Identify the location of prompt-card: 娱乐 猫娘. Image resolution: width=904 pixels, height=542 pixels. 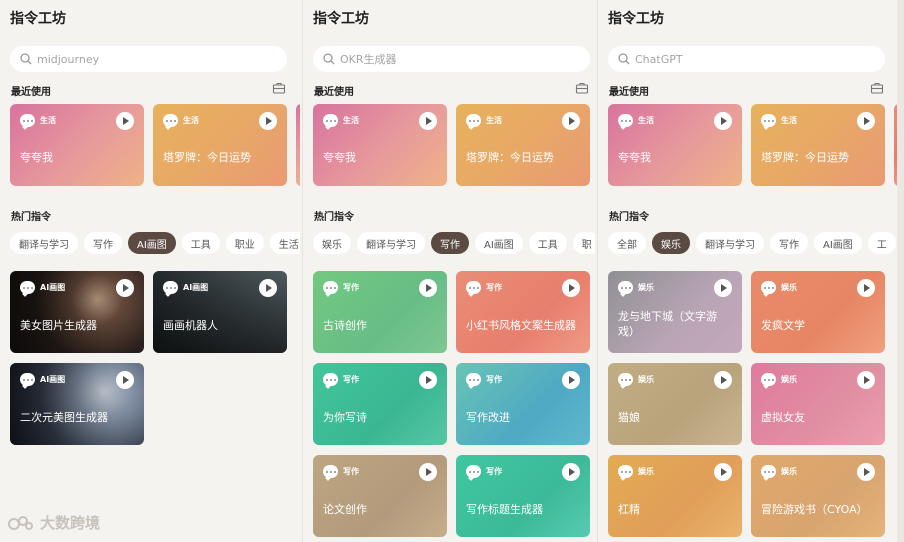
(675, 404).